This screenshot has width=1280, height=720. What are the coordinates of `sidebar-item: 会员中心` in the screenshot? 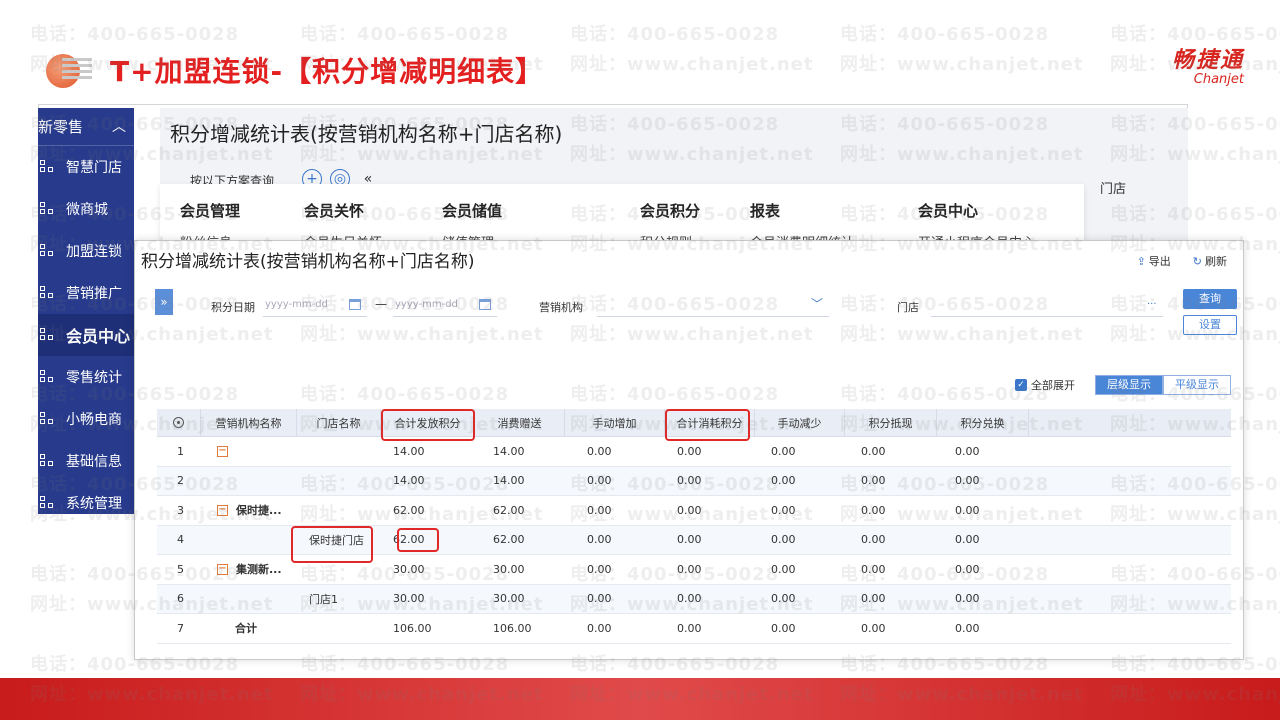 It's located at (86, 335).